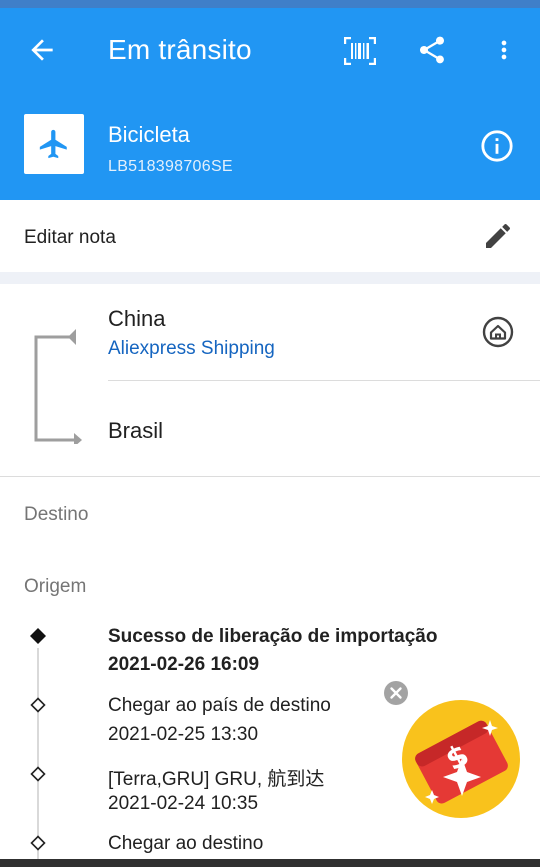 This screenshot has height=867, width=540. I want to click on coupon-icon: $, so click(461, 762).